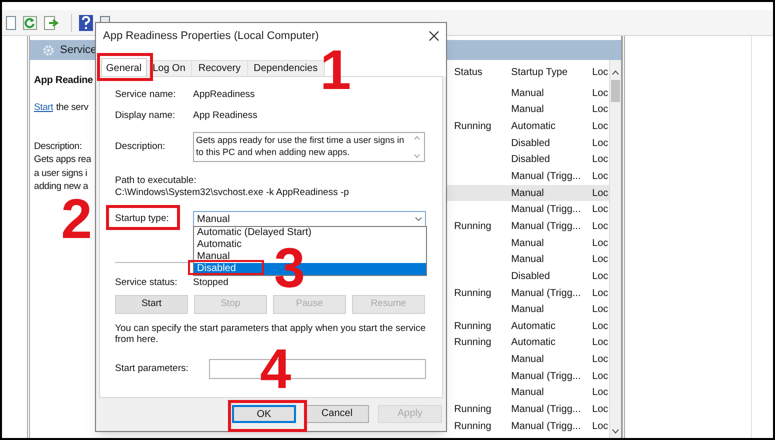  Describe the element at coordinates (146, 282) in the screenshot. I see `field-label: Service status:` at that location.